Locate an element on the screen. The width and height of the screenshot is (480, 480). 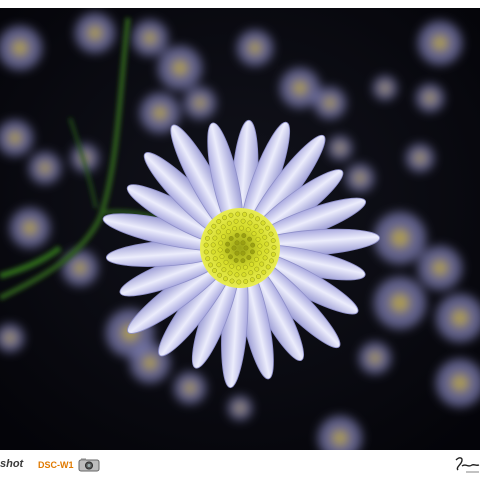
model-label: DSC-W1 is located at coordinates (56, 465).